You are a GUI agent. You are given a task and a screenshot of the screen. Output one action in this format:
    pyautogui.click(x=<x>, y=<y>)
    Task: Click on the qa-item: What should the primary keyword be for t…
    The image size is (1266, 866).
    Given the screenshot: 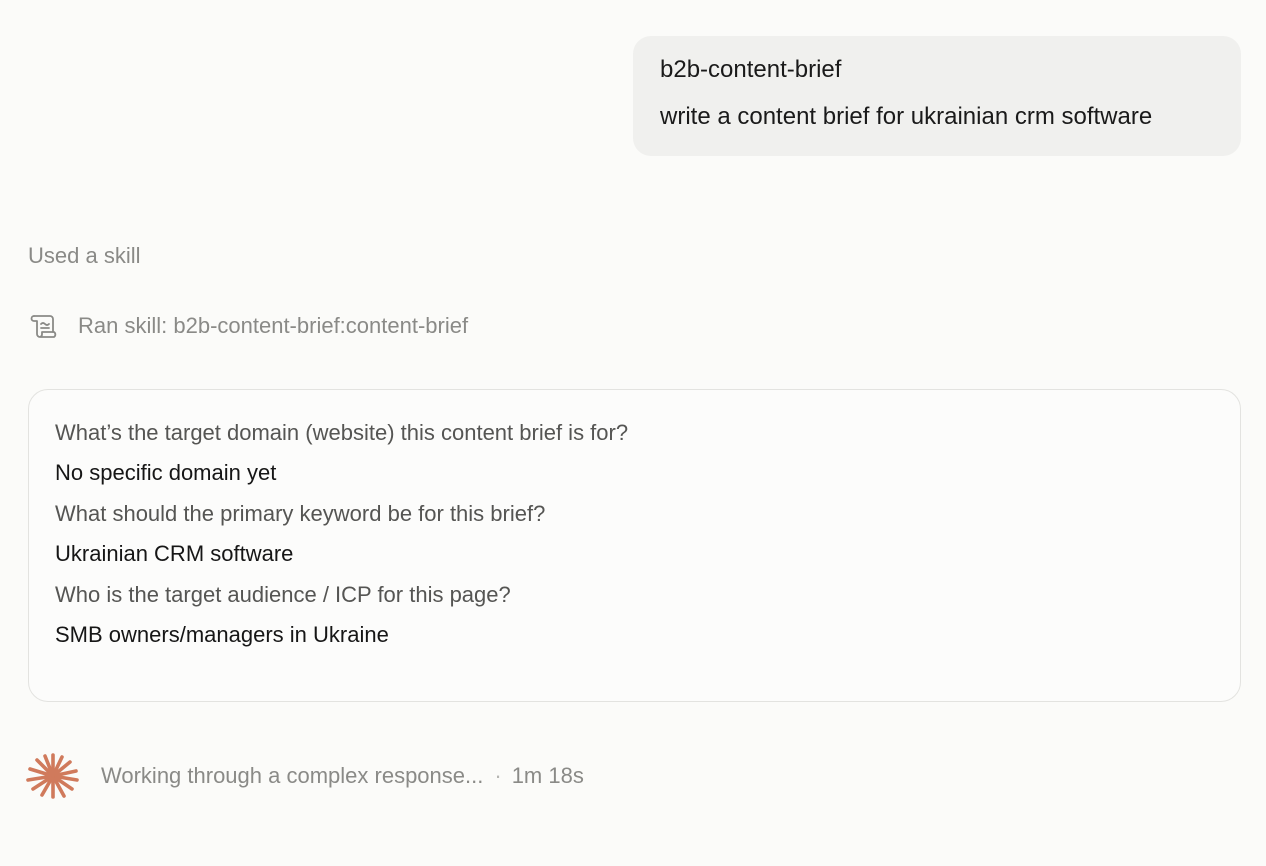 What is the action you would take?
    pyautogui.click(x=634, y=534)
    